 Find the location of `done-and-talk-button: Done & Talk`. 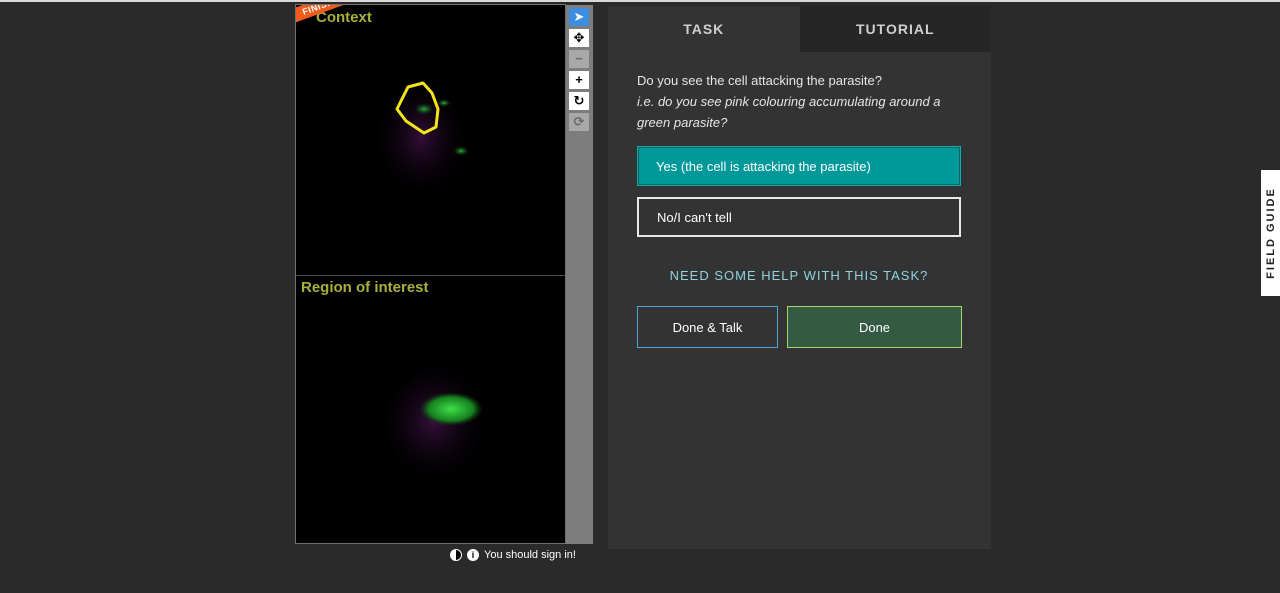

done-and-talk-button: Done & Talk is located at coordinates (707, 327).